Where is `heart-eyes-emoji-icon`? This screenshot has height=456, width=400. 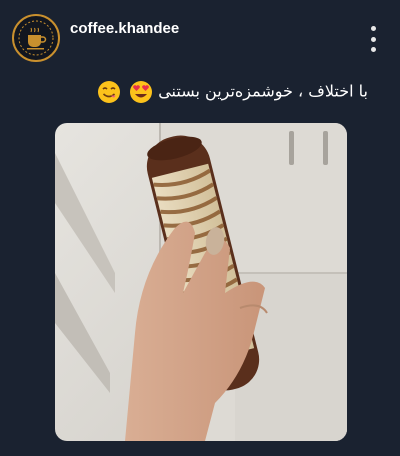
heart-eyes-emoji-icon is located at coordinates (141, 92).